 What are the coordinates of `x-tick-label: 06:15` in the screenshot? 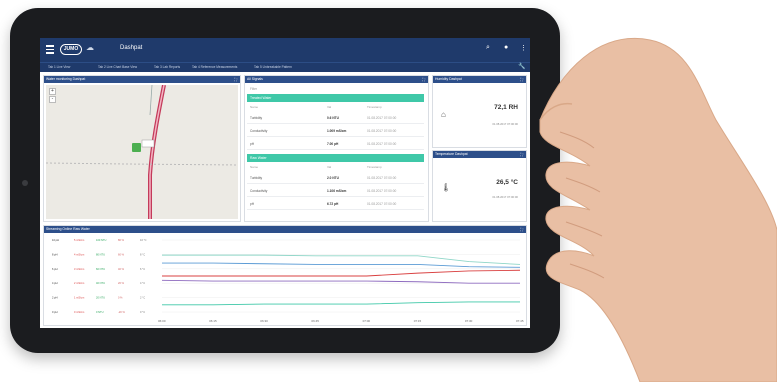 It's located at (213, 321).